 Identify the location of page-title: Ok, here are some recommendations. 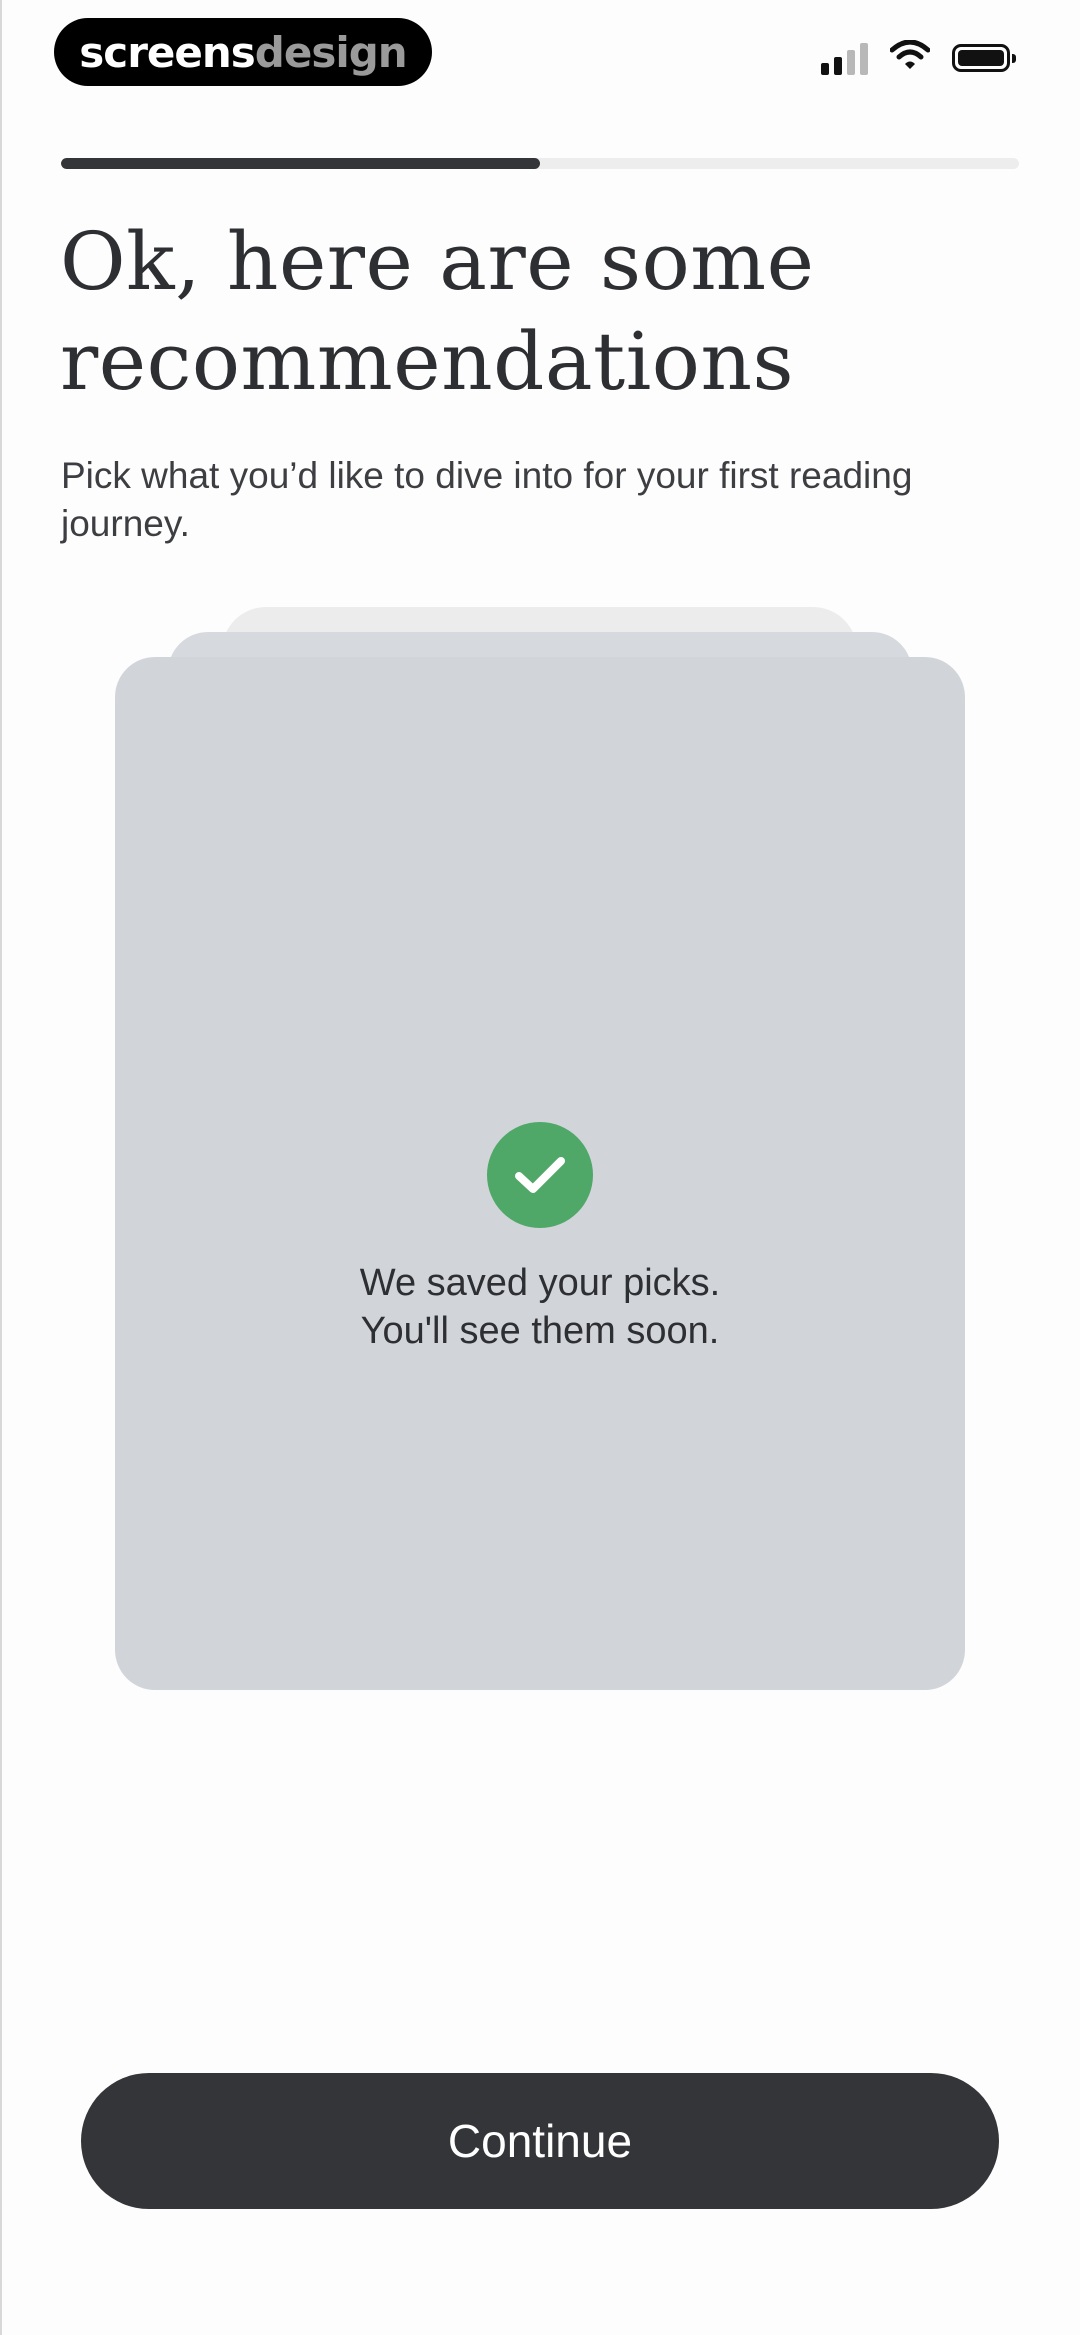
(437, 311).